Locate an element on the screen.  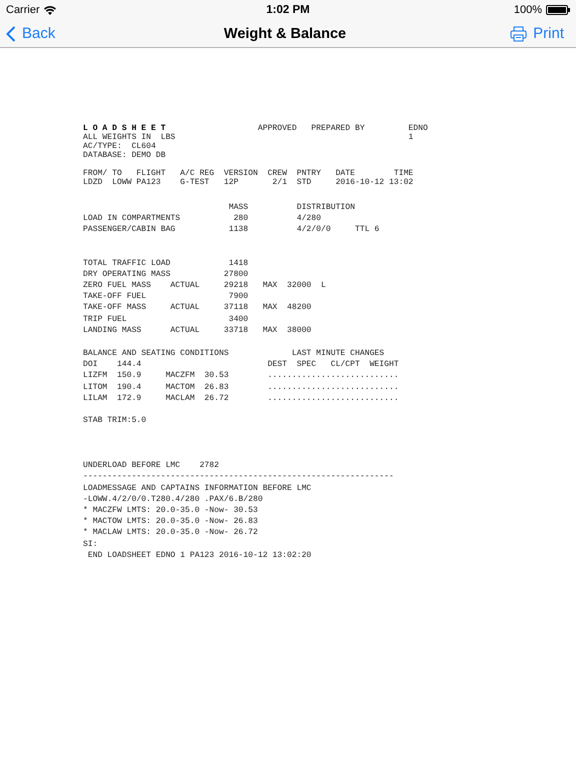
loadsheet-line: TAKE-OFF MASS ACTUAL 37118 MAX 48200 is located at coordinates (197, 308).